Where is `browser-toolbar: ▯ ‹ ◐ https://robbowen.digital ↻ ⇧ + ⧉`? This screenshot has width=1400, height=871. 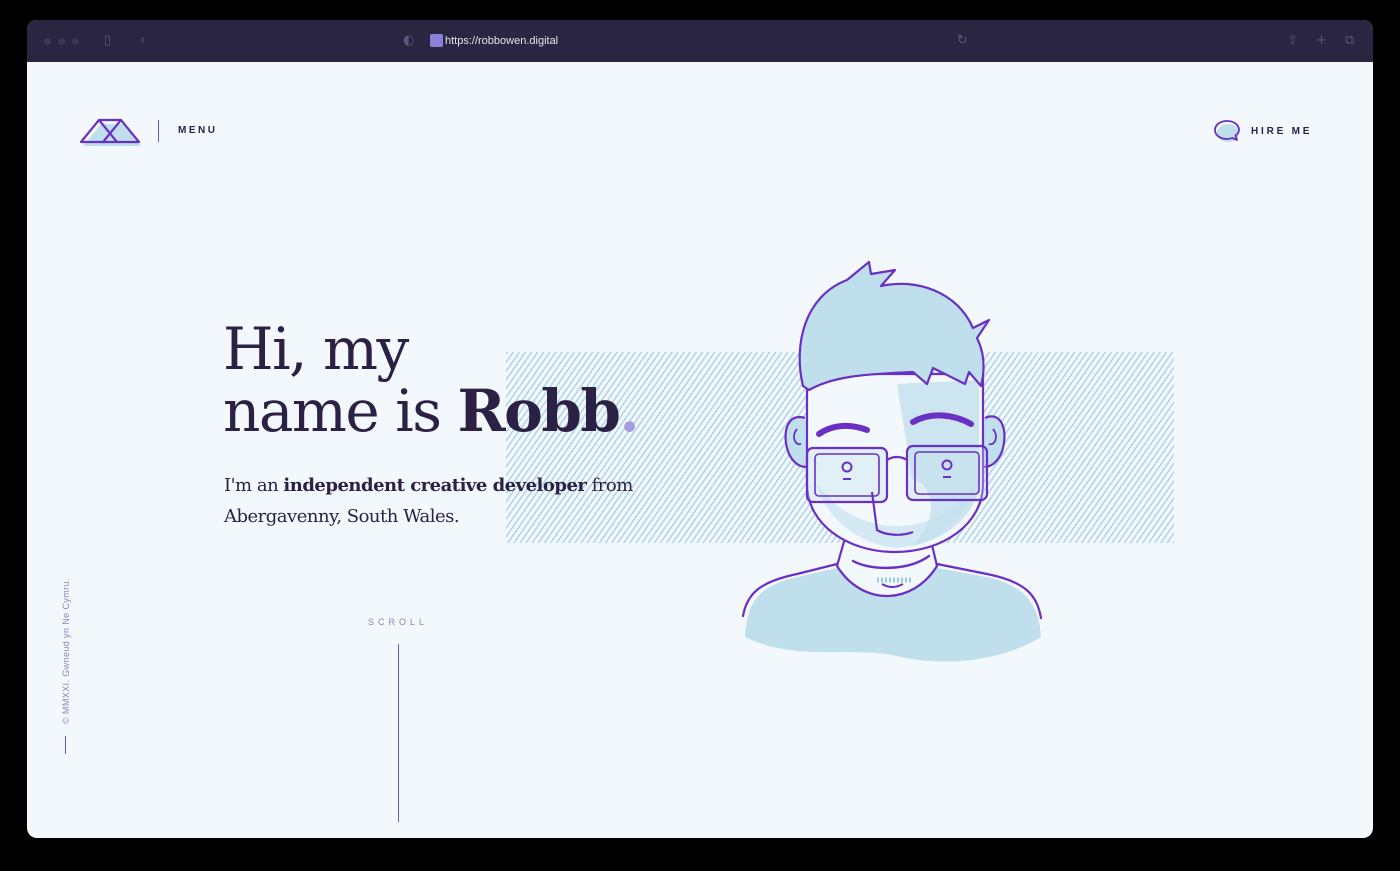 browser-toolbar: ▯ ‹ ◐ https://robbowen.digital ↻ ⇧ + ⧉ is located at coordinates (700, 41).